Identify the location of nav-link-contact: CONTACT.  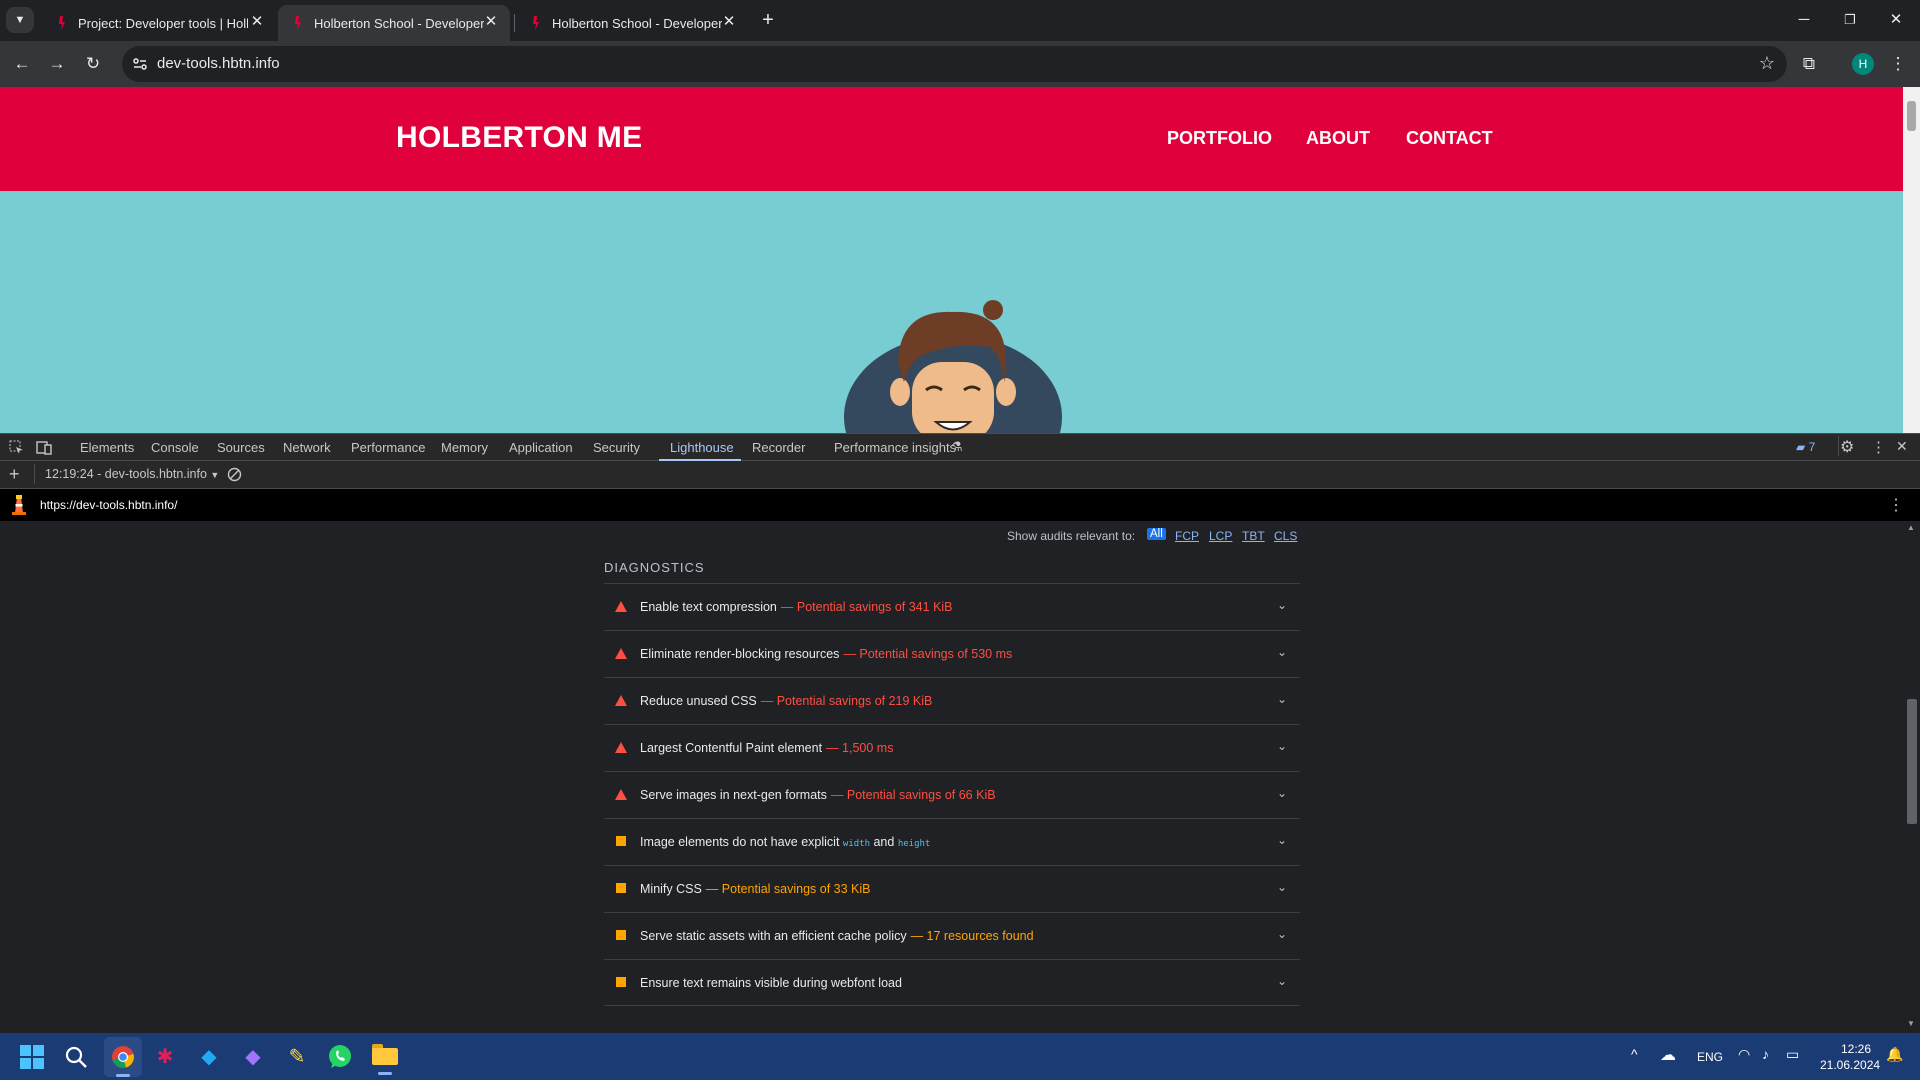
(1449, 138).